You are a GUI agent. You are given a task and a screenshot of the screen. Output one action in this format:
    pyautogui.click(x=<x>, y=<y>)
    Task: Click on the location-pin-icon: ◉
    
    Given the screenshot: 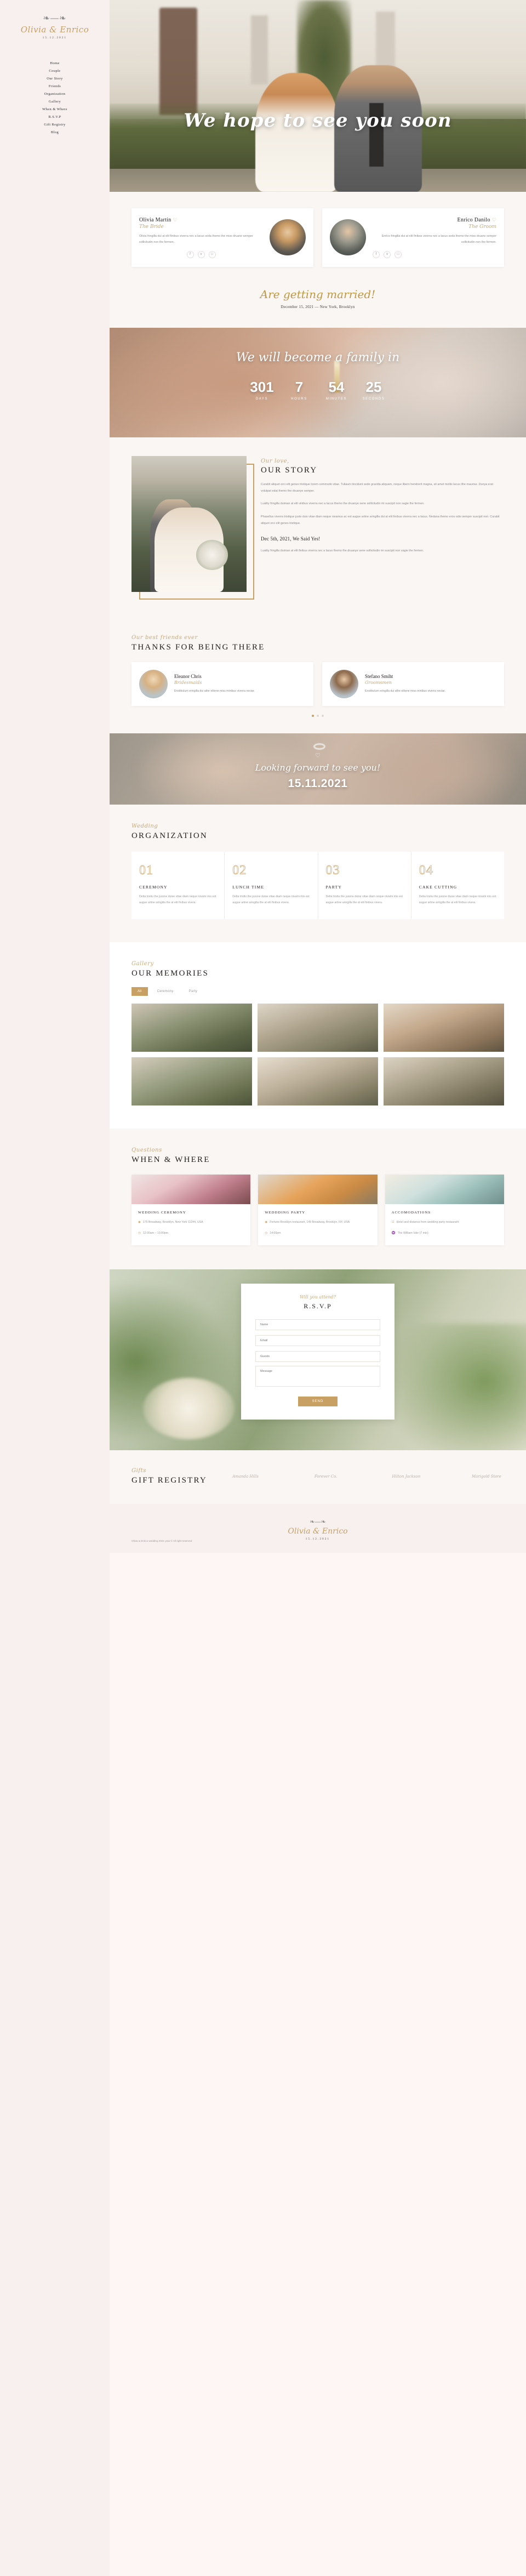 What is the action you would take?
    pyautogui.click(x=140, y=1222)
    